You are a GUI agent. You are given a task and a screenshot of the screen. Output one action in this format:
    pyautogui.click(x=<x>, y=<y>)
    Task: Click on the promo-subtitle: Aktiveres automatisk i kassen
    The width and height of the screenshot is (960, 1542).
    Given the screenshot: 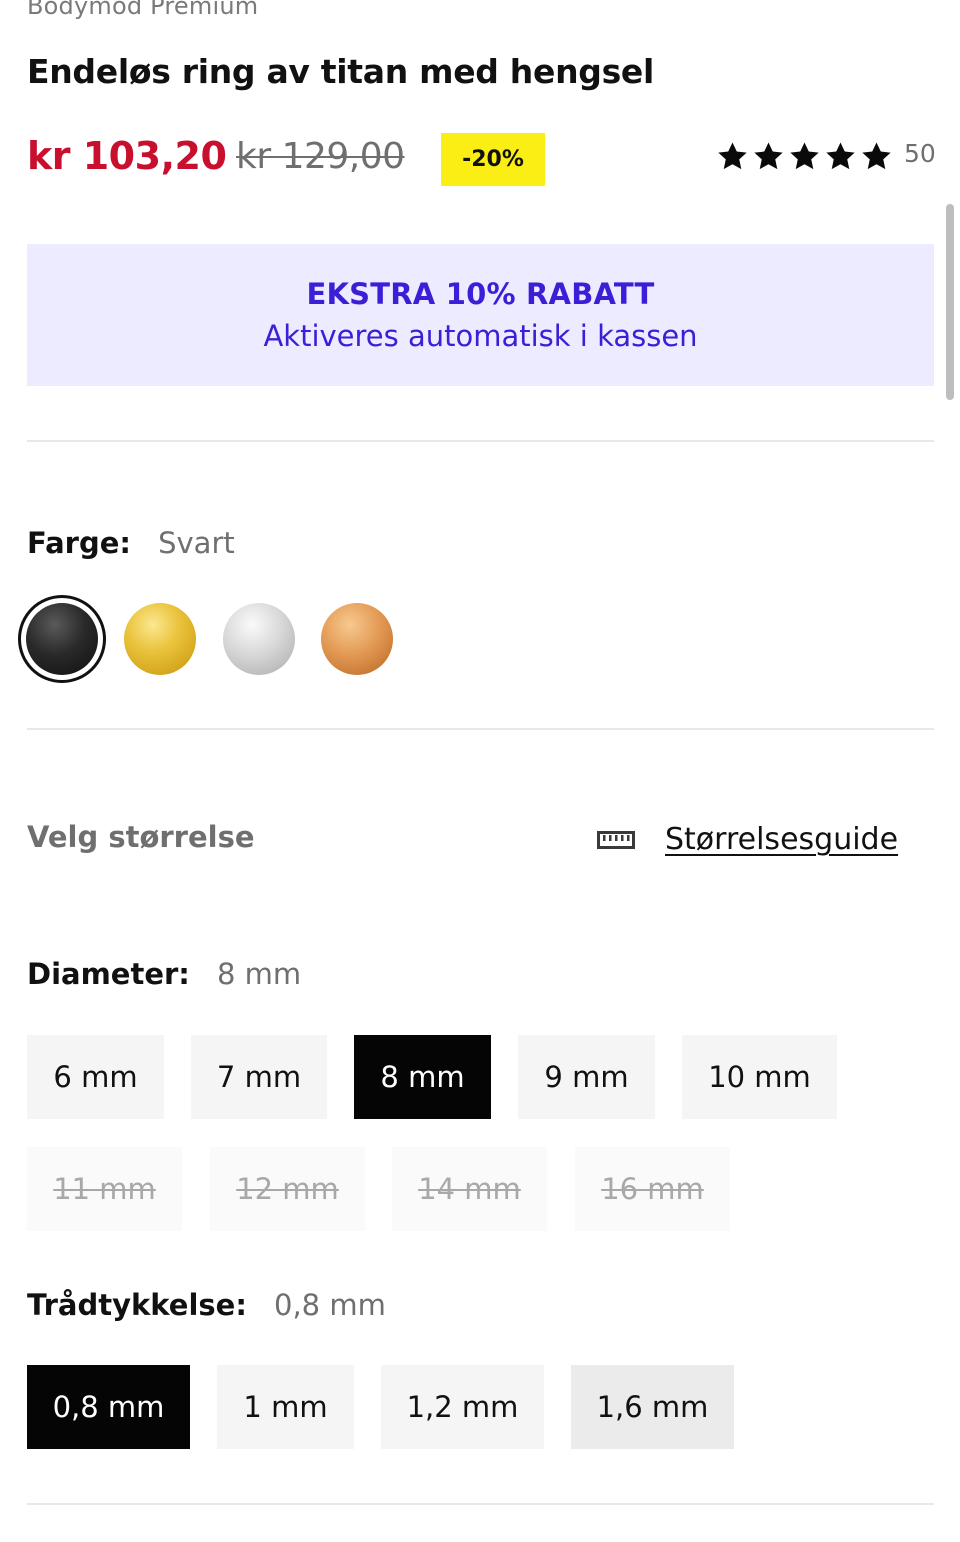 What is the action you would take?
    pyautogui.click(x=480, y=336)
    